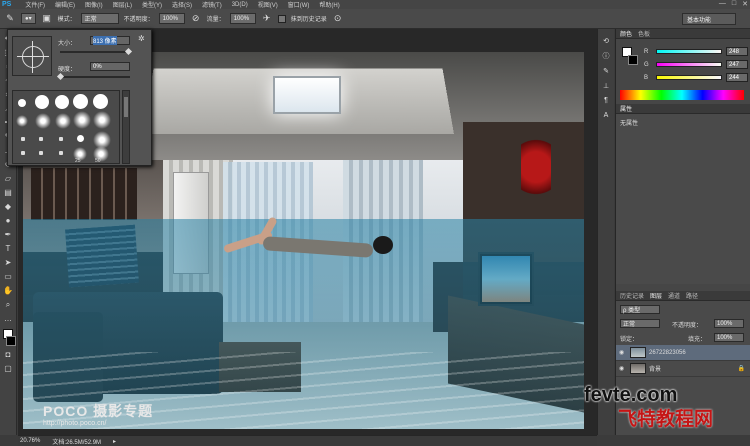  What do you see at coordinates (11, 341) in the screenshot?
I see `background-color-swatch` at bounding box center [11, 341].